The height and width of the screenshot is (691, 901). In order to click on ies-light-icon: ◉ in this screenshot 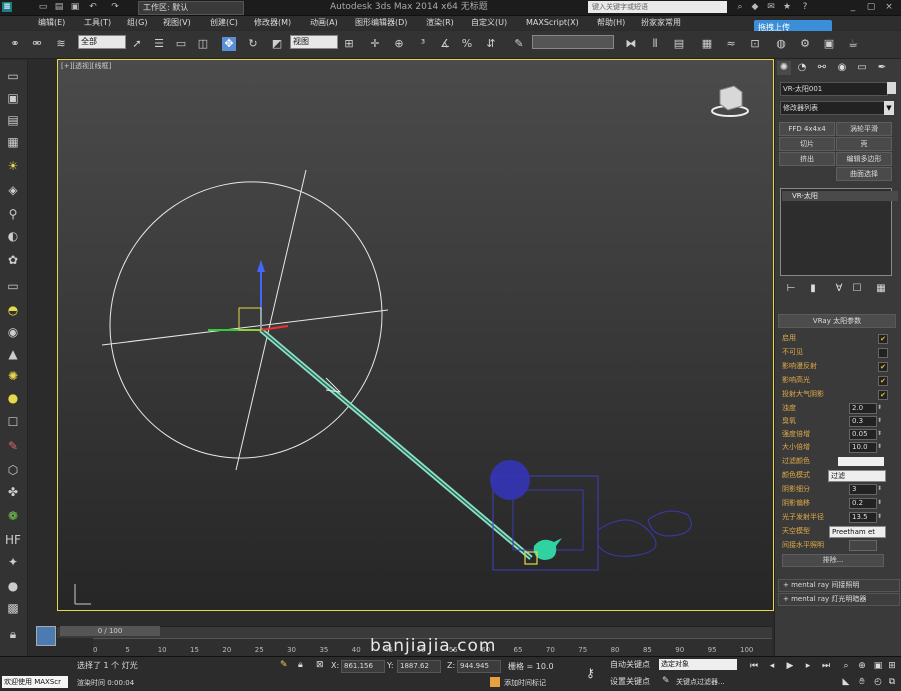, I will do `click(13, 332)`.